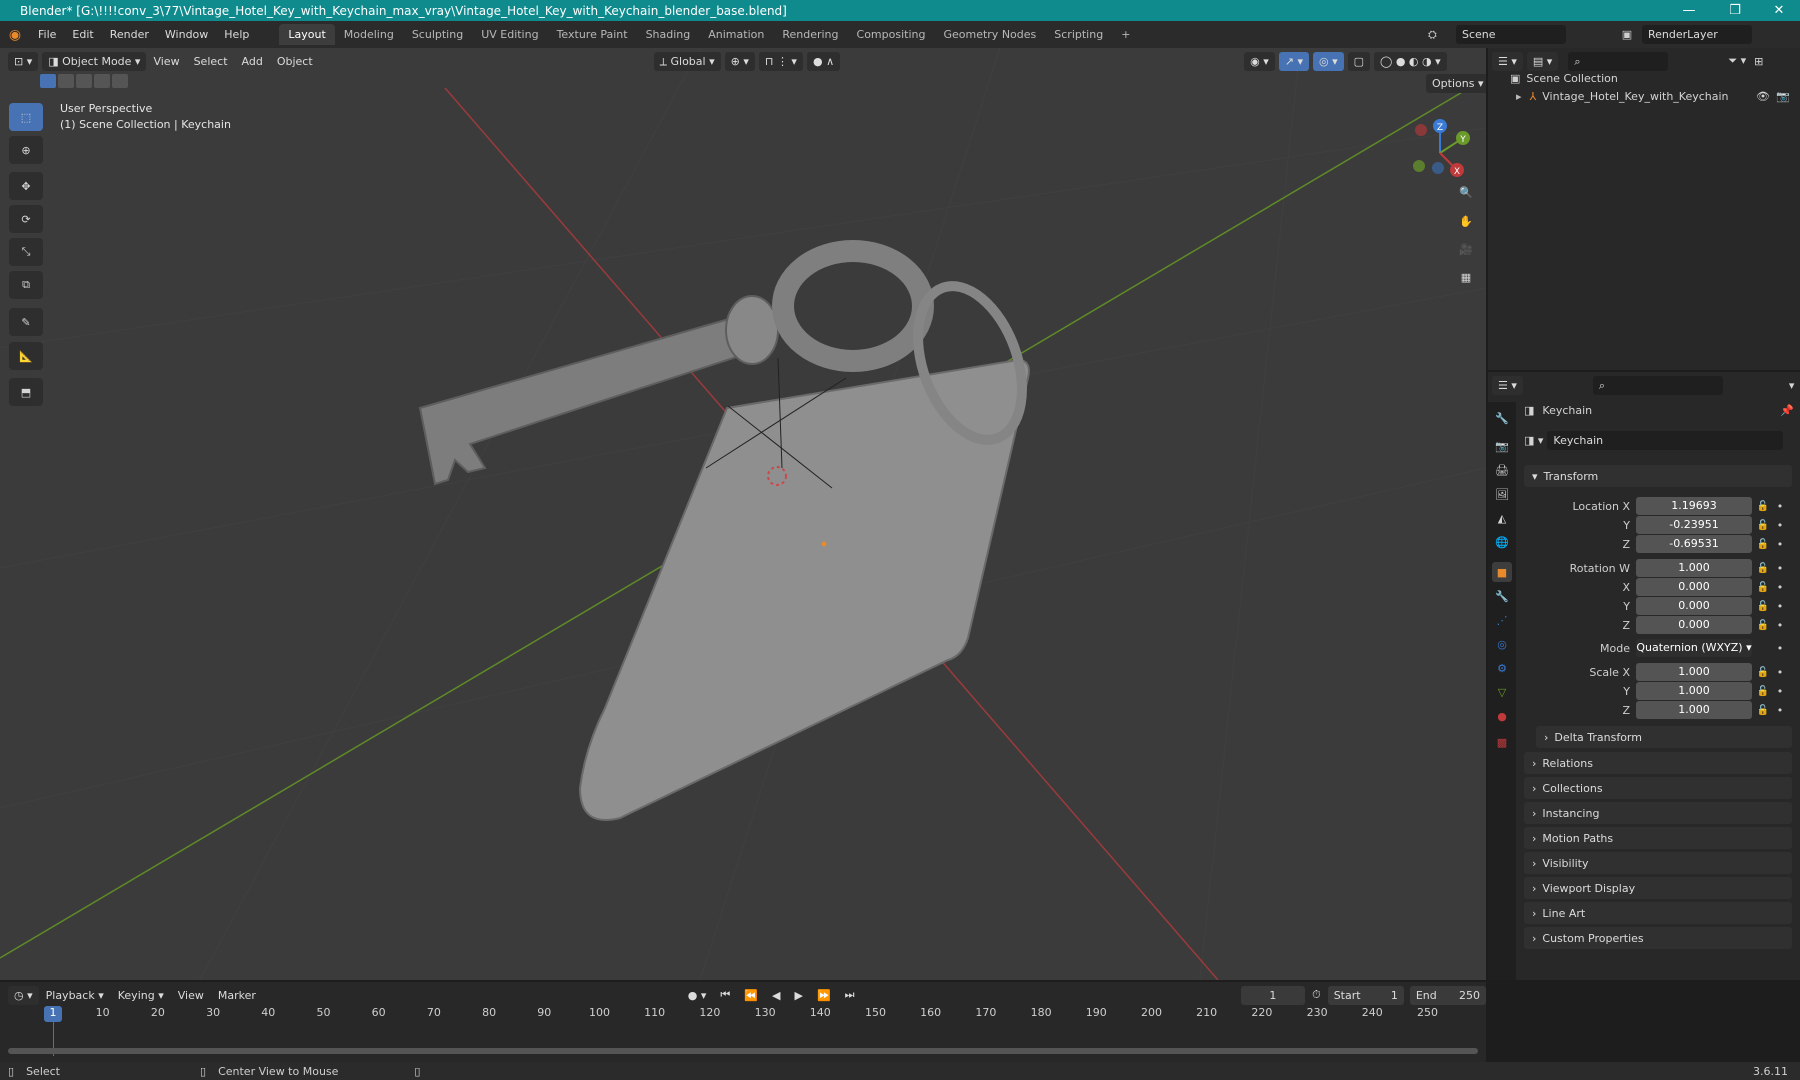  I want to click on instancing-panel-header: › Instancing, so click(1658, 813).